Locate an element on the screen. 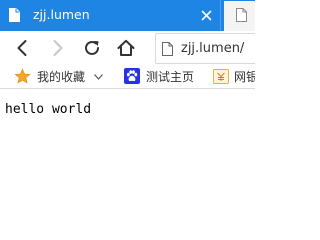 This screenshot has height=240, width=320. home-icon is located at coordinates (126, 48).